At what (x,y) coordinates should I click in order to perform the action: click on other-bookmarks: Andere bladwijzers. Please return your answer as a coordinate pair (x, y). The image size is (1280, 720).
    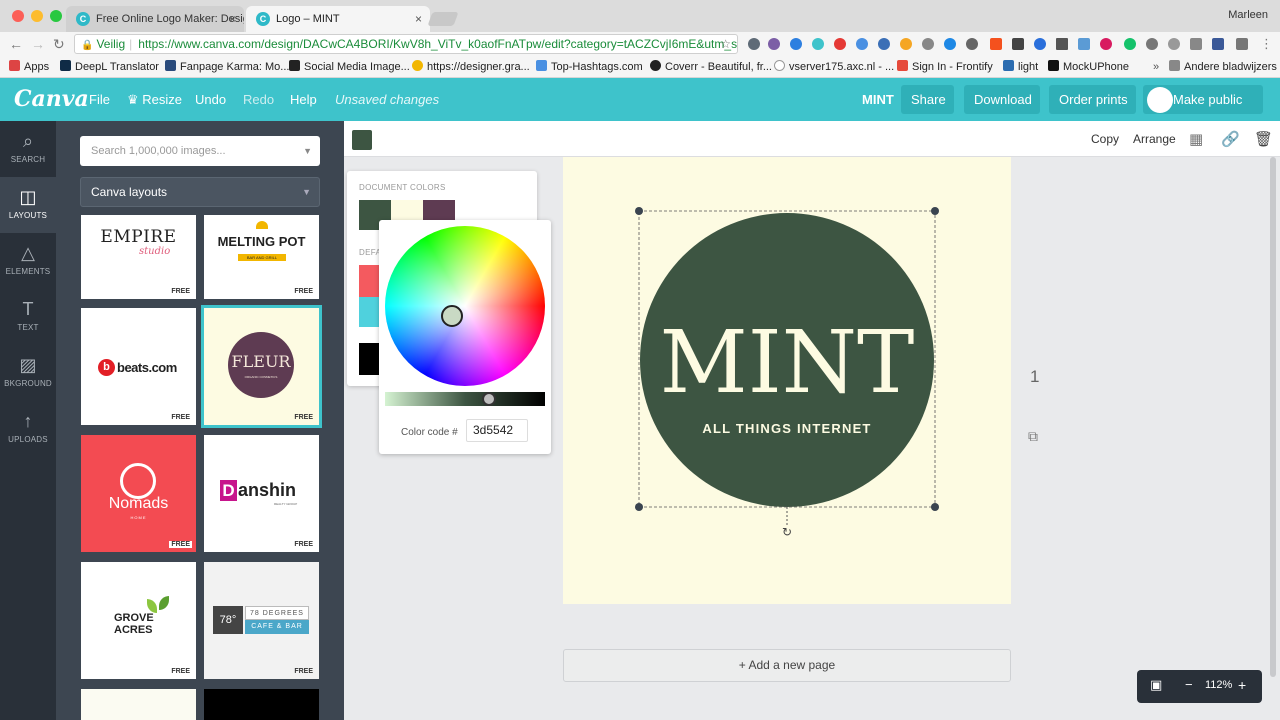
    Looking at the image, I should click on (1223, 67).